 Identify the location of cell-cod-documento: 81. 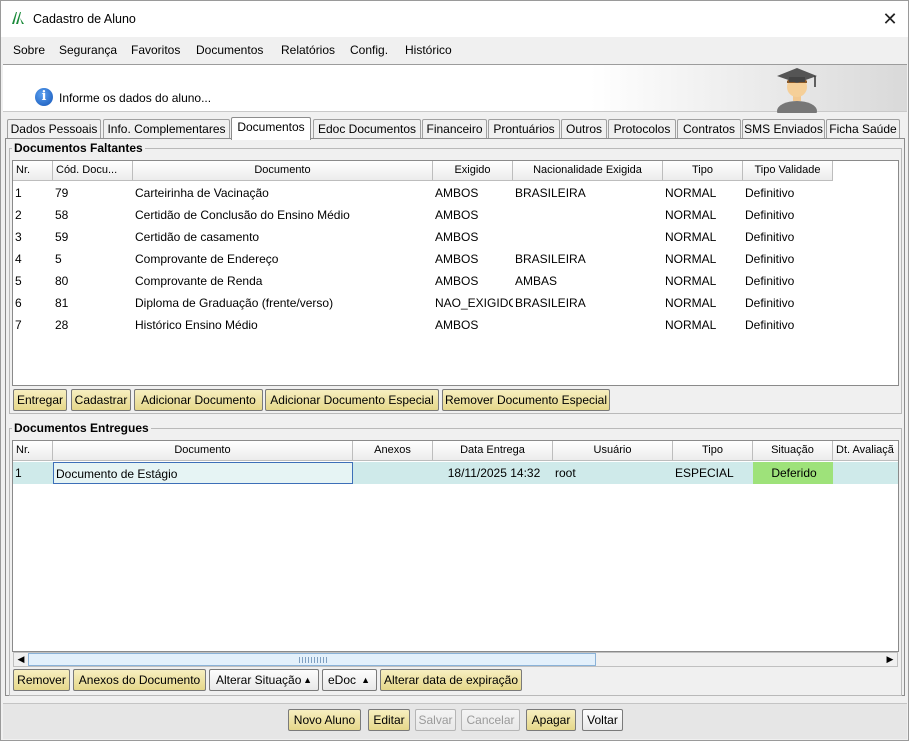
(62, 303).